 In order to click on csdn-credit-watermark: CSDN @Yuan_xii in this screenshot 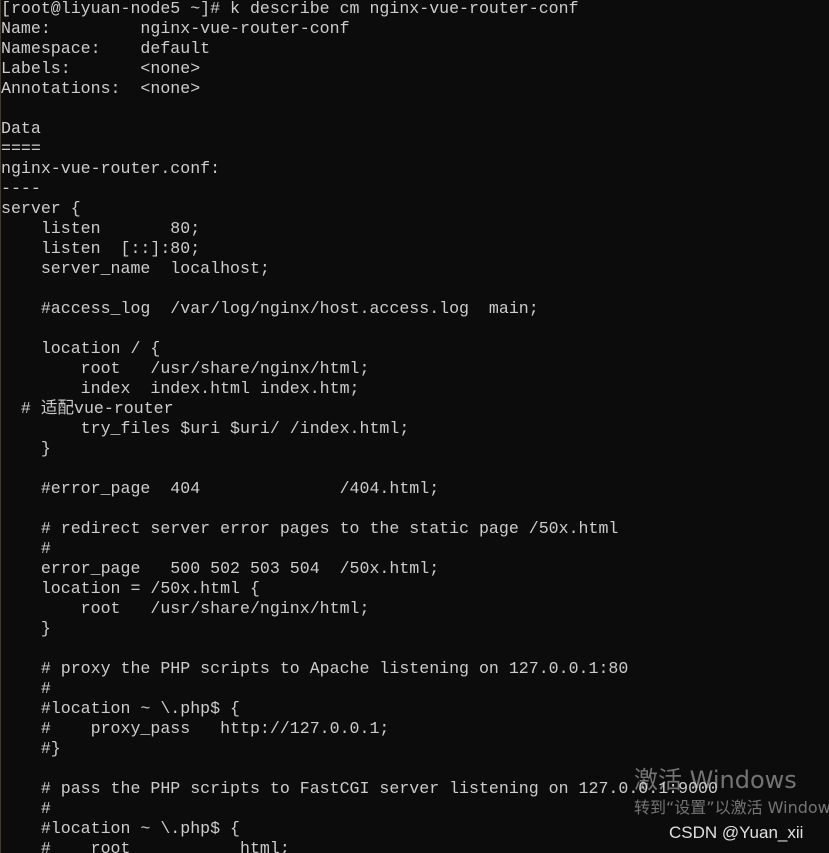, I will do `click(736, 832)`.